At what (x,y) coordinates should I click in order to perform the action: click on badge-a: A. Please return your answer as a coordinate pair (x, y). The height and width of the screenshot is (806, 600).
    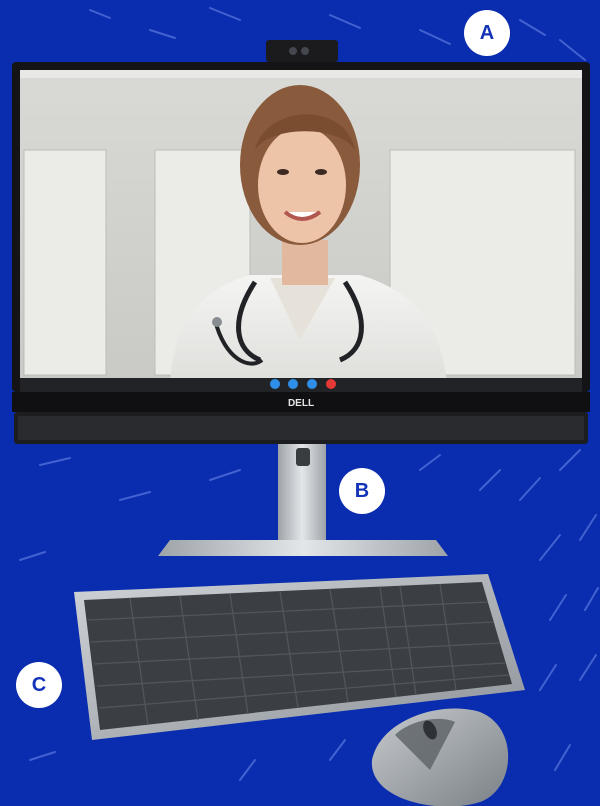
    Looking at the image, I should click on (487, 33).